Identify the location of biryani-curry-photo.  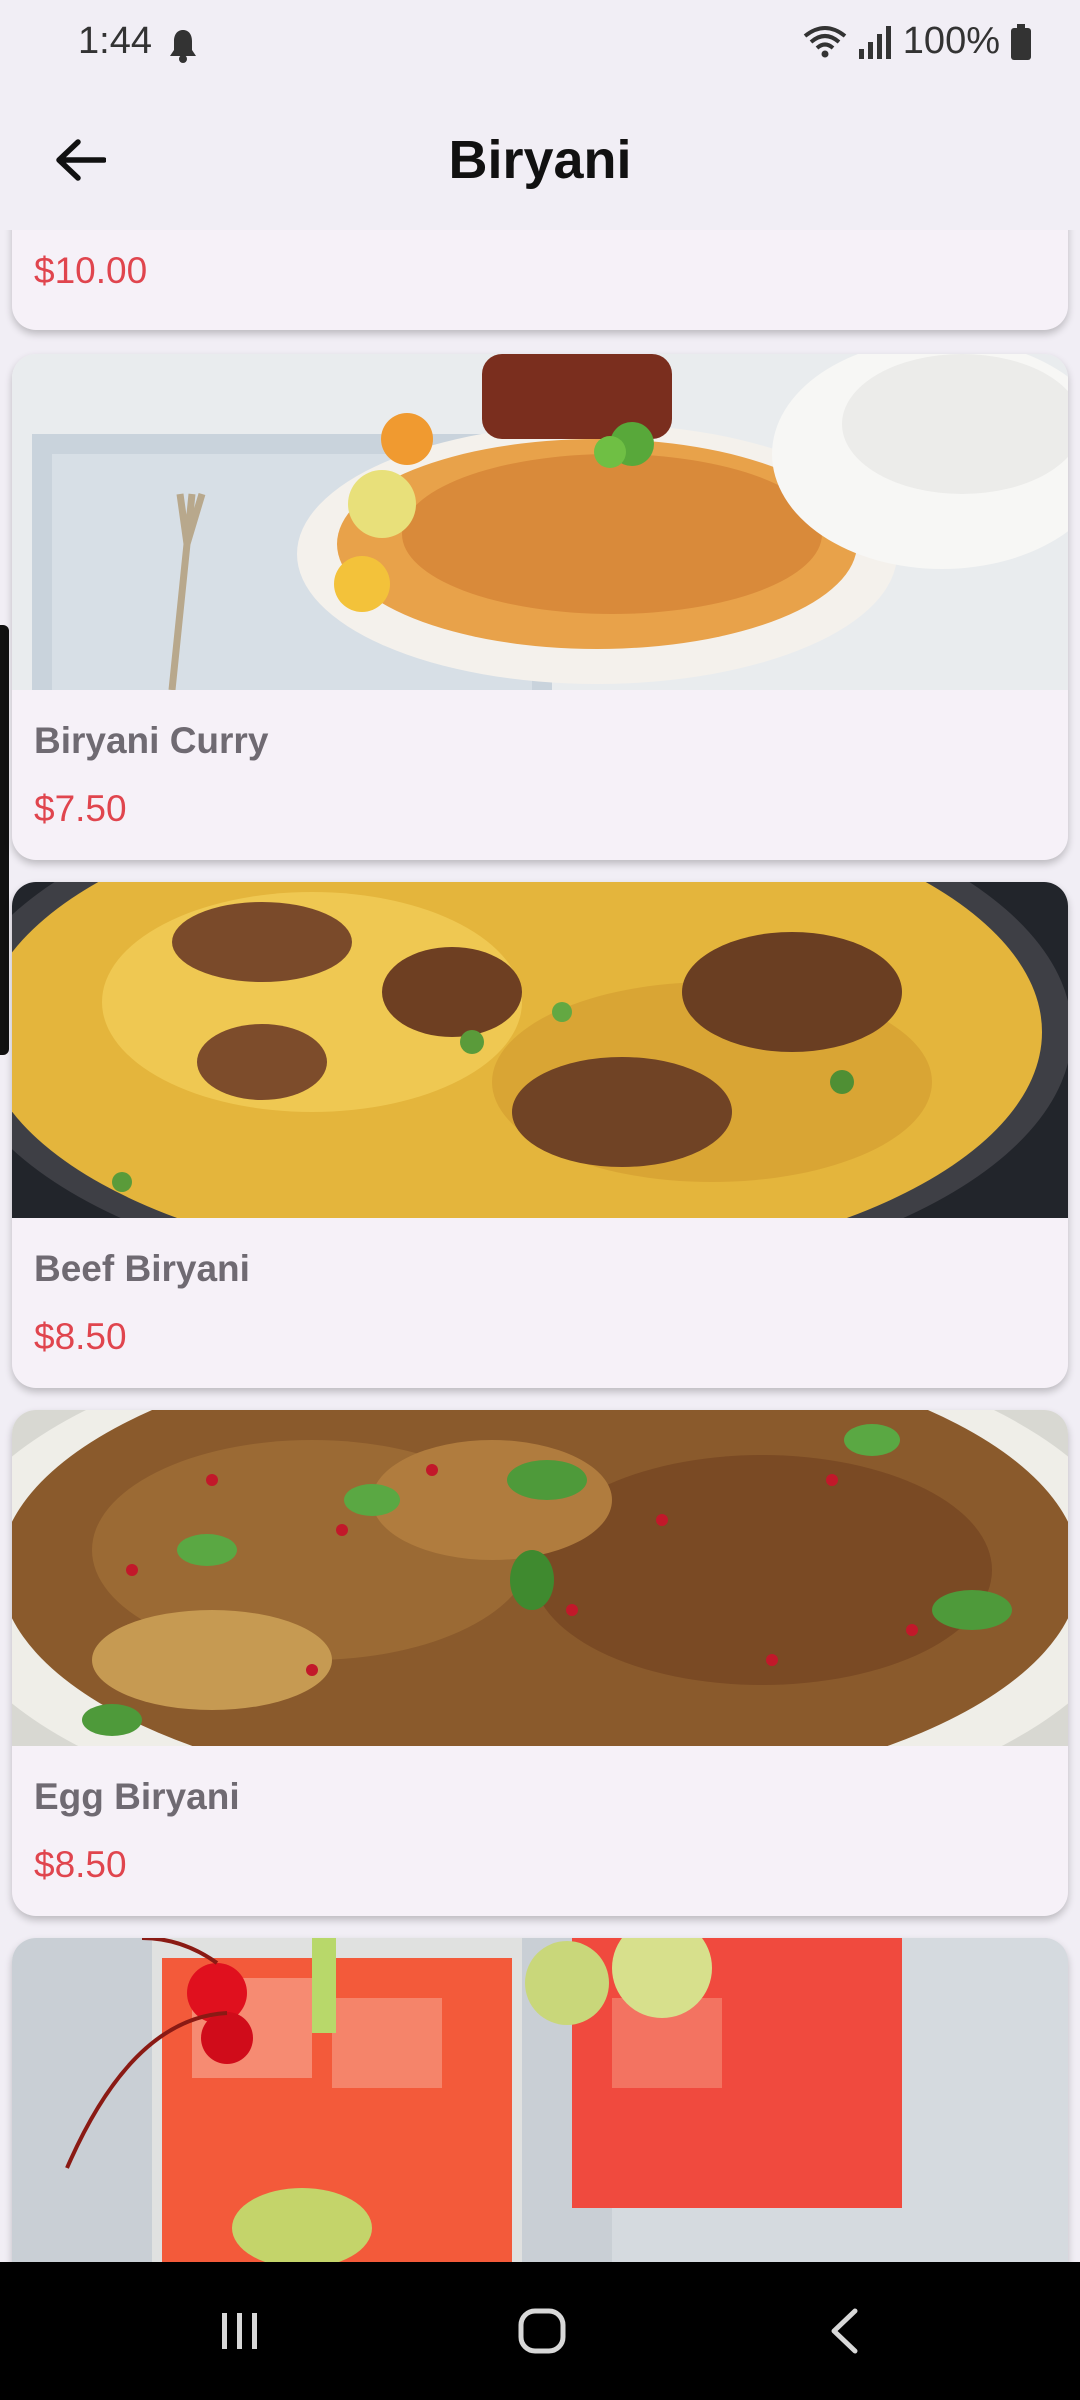
(540, 522).